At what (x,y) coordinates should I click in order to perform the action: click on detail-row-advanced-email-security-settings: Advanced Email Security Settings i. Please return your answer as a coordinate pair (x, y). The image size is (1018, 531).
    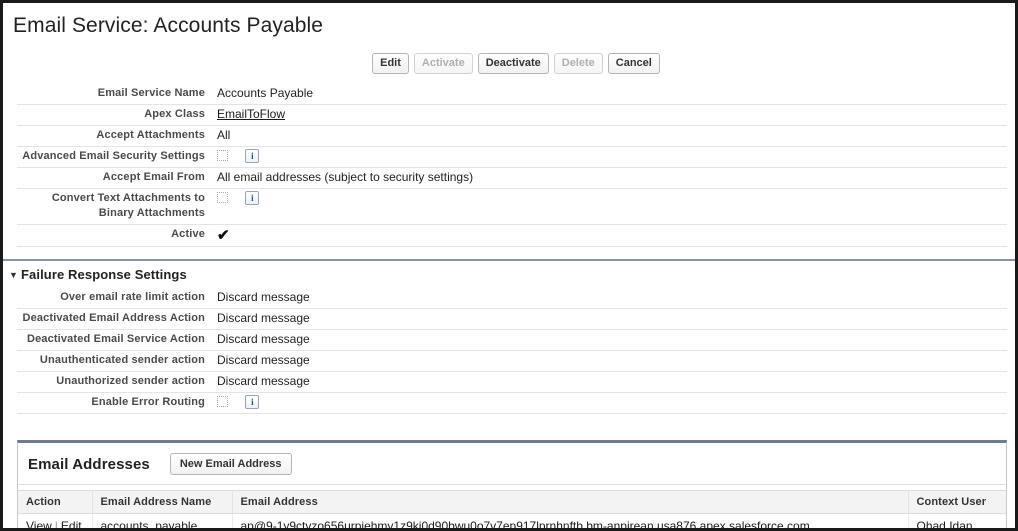
    Looking at the image, I should click on (505, 157).